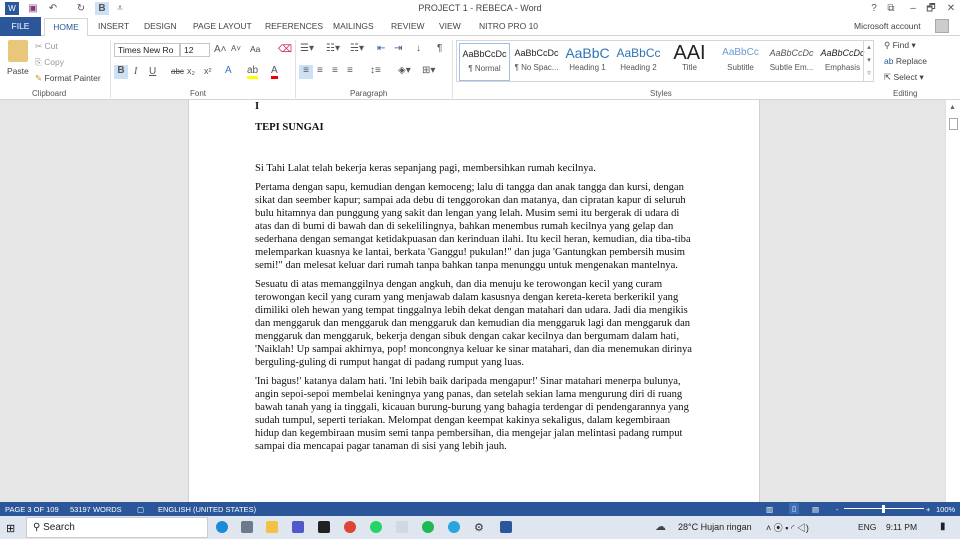 This screenshot has height=539, width=960. I want to click on taskbar-search: ⚲ Search, so click(117, 527).